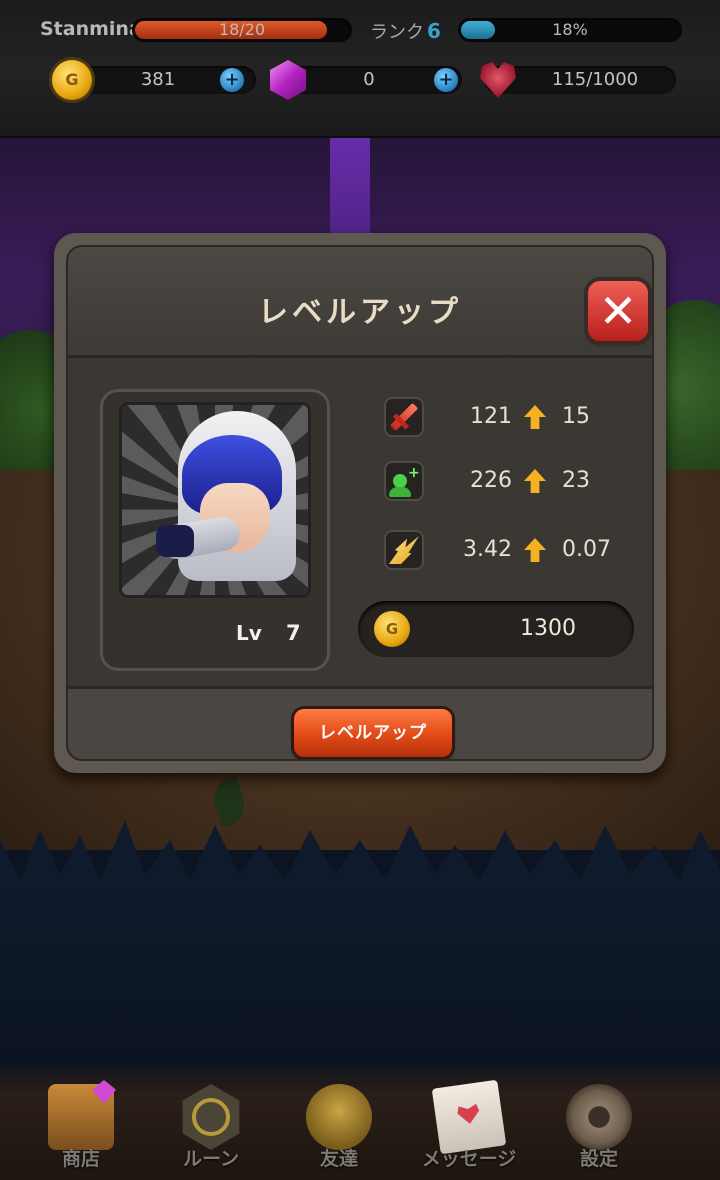 This screenshot has height=1180, width=720. Describe the element at coordinates (249, 633) in the screenshot. I see `level-label: Lv` at that location.